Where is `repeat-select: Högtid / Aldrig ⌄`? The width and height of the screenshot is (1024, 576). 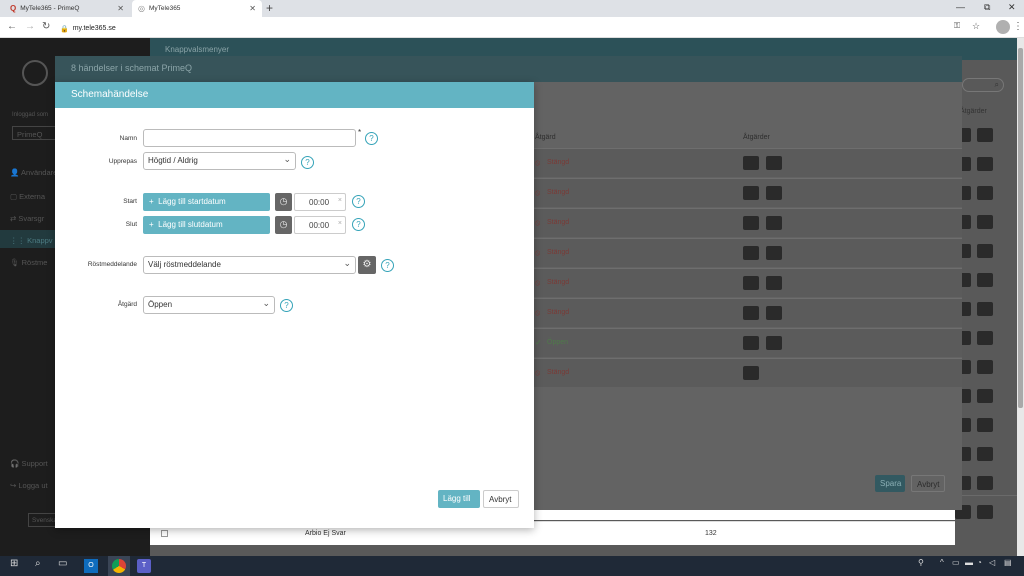 repeat-select: Högtid / Aldrig ⌄ is located at coordinates (219, 161).